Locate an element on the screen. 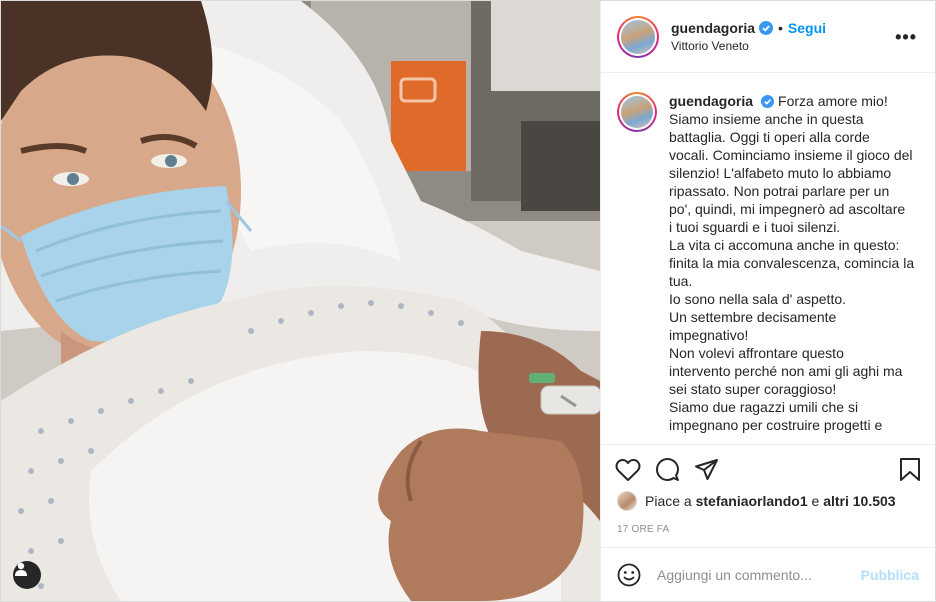 Image resolution: width=936 pixels, height=602 pixels. paper-plane-icon is located at coordinates (706, 470).